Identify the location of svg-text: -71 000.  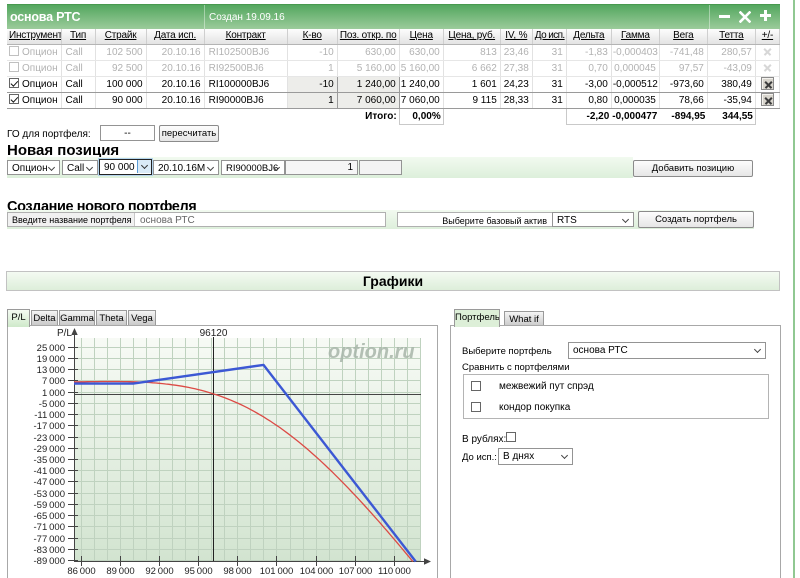
(49, 527).